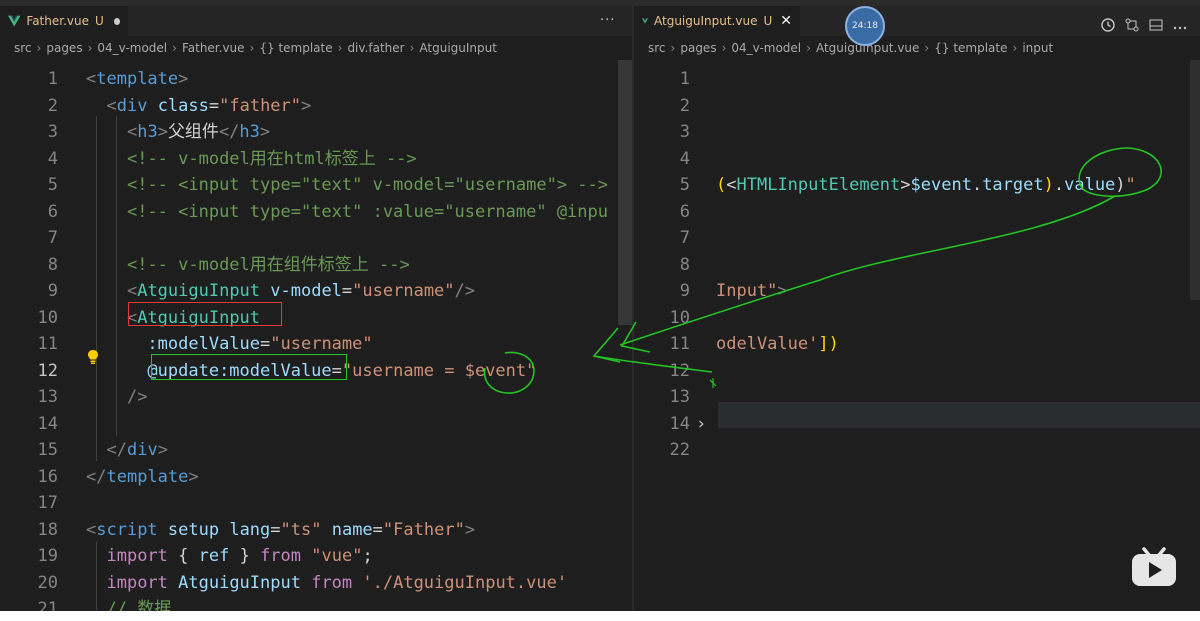  What do you see at coordinates (917, 397) in the screenshot?
I see `code-line: 13` at bounding box center [917, 397].